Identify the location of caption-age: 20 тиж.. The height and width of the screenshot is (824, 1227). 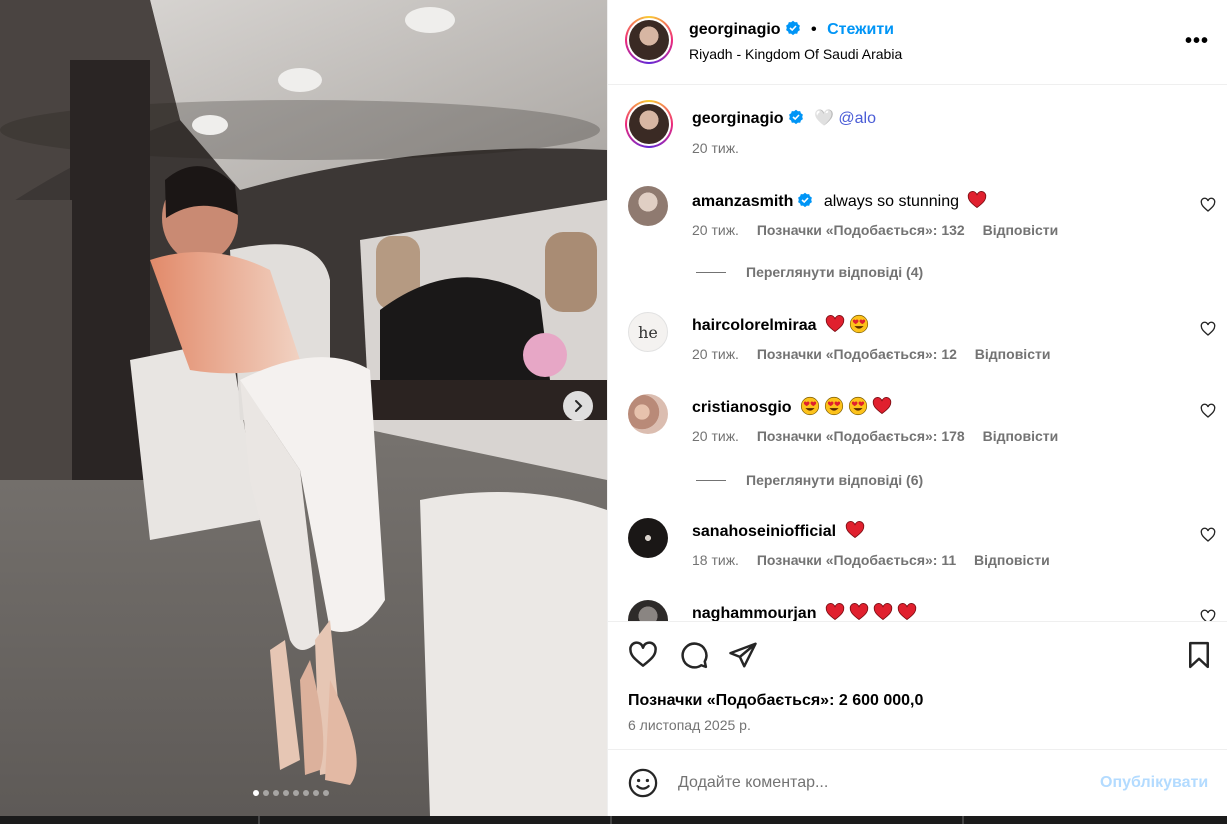
(715, 148).